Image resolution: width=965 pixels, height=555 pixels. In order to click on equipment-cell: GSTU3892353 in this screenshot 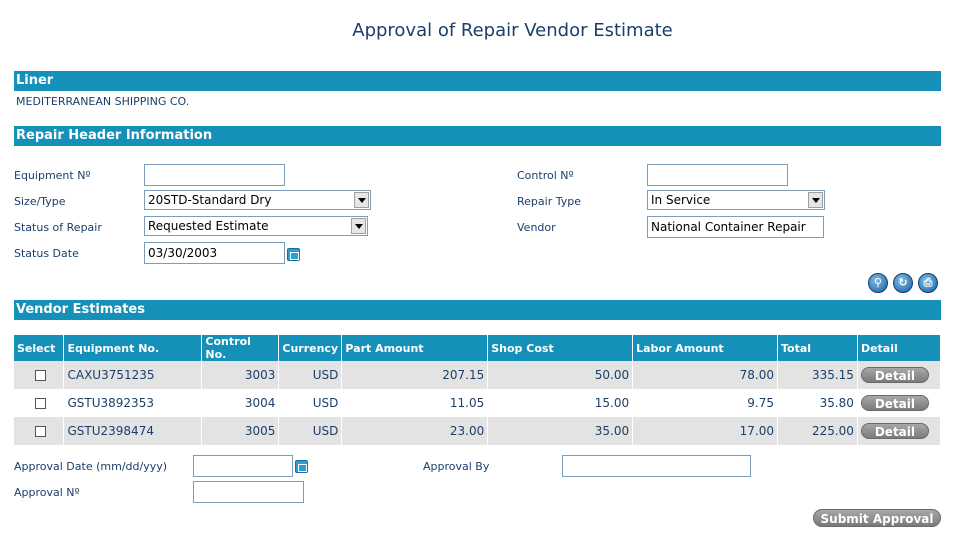, I will do `click(133, 403)`.